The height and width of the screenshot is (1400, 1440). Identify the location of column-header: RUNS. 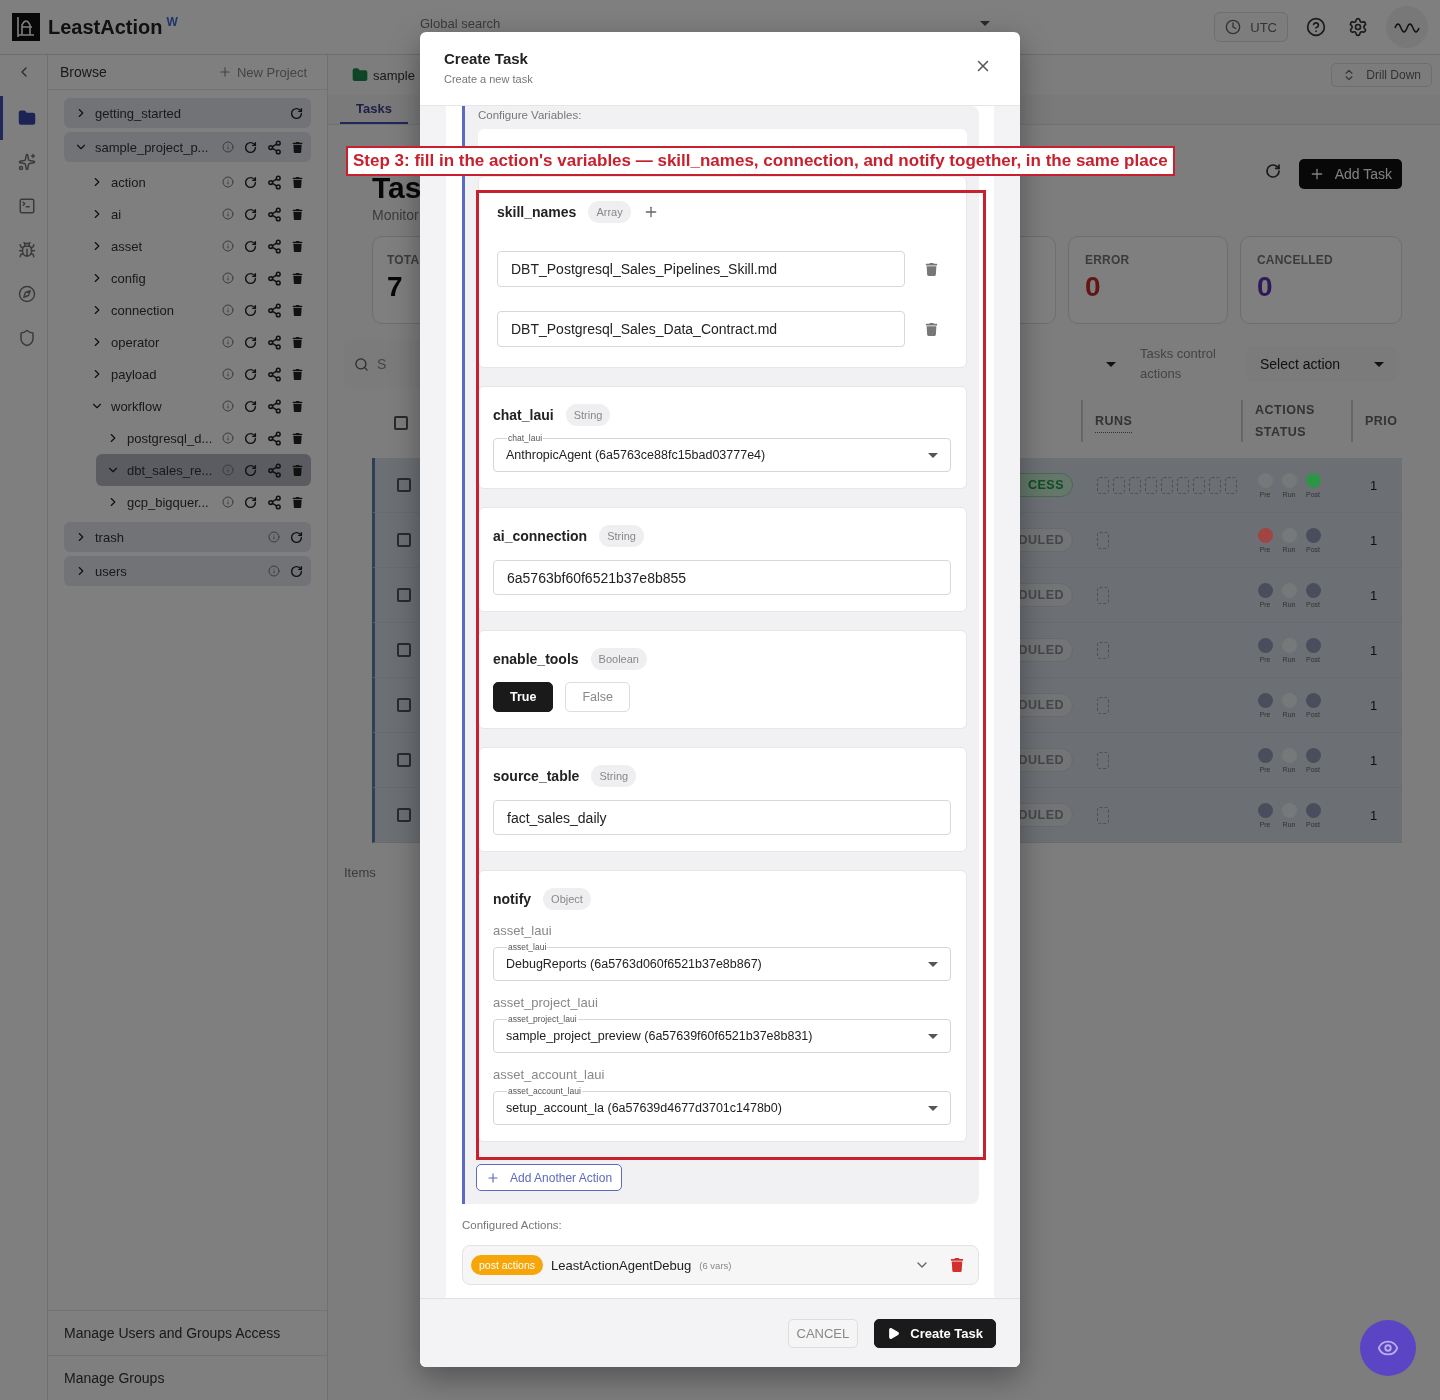
(1114, 421).